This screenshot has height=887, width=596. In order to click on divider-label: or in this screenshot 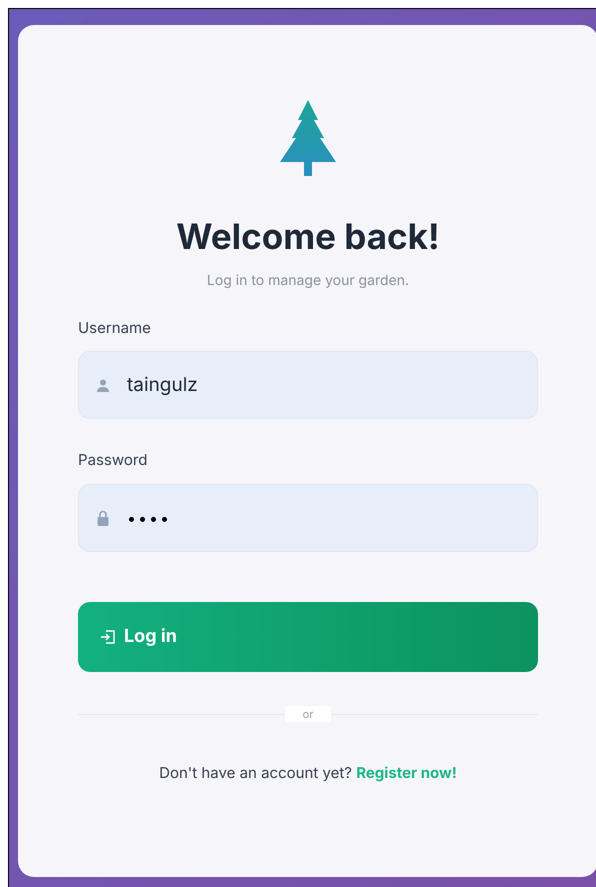, I will do `click(308, 714)`.